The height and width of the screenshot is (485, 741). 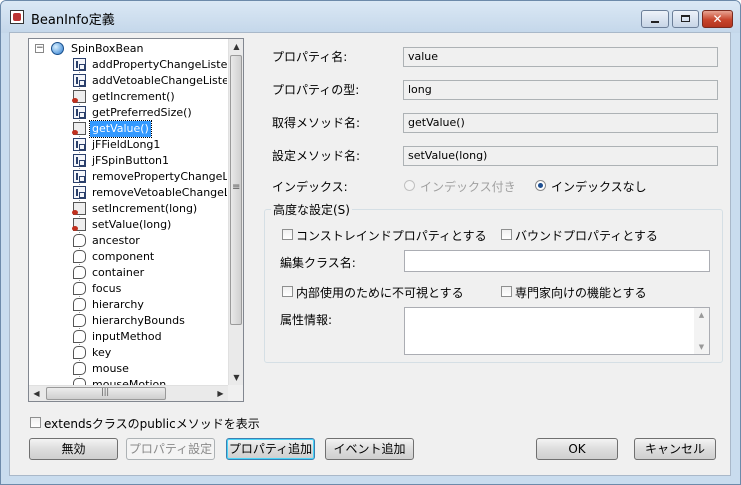 I want to click on index-with-radio, so click(x=409, y=185).